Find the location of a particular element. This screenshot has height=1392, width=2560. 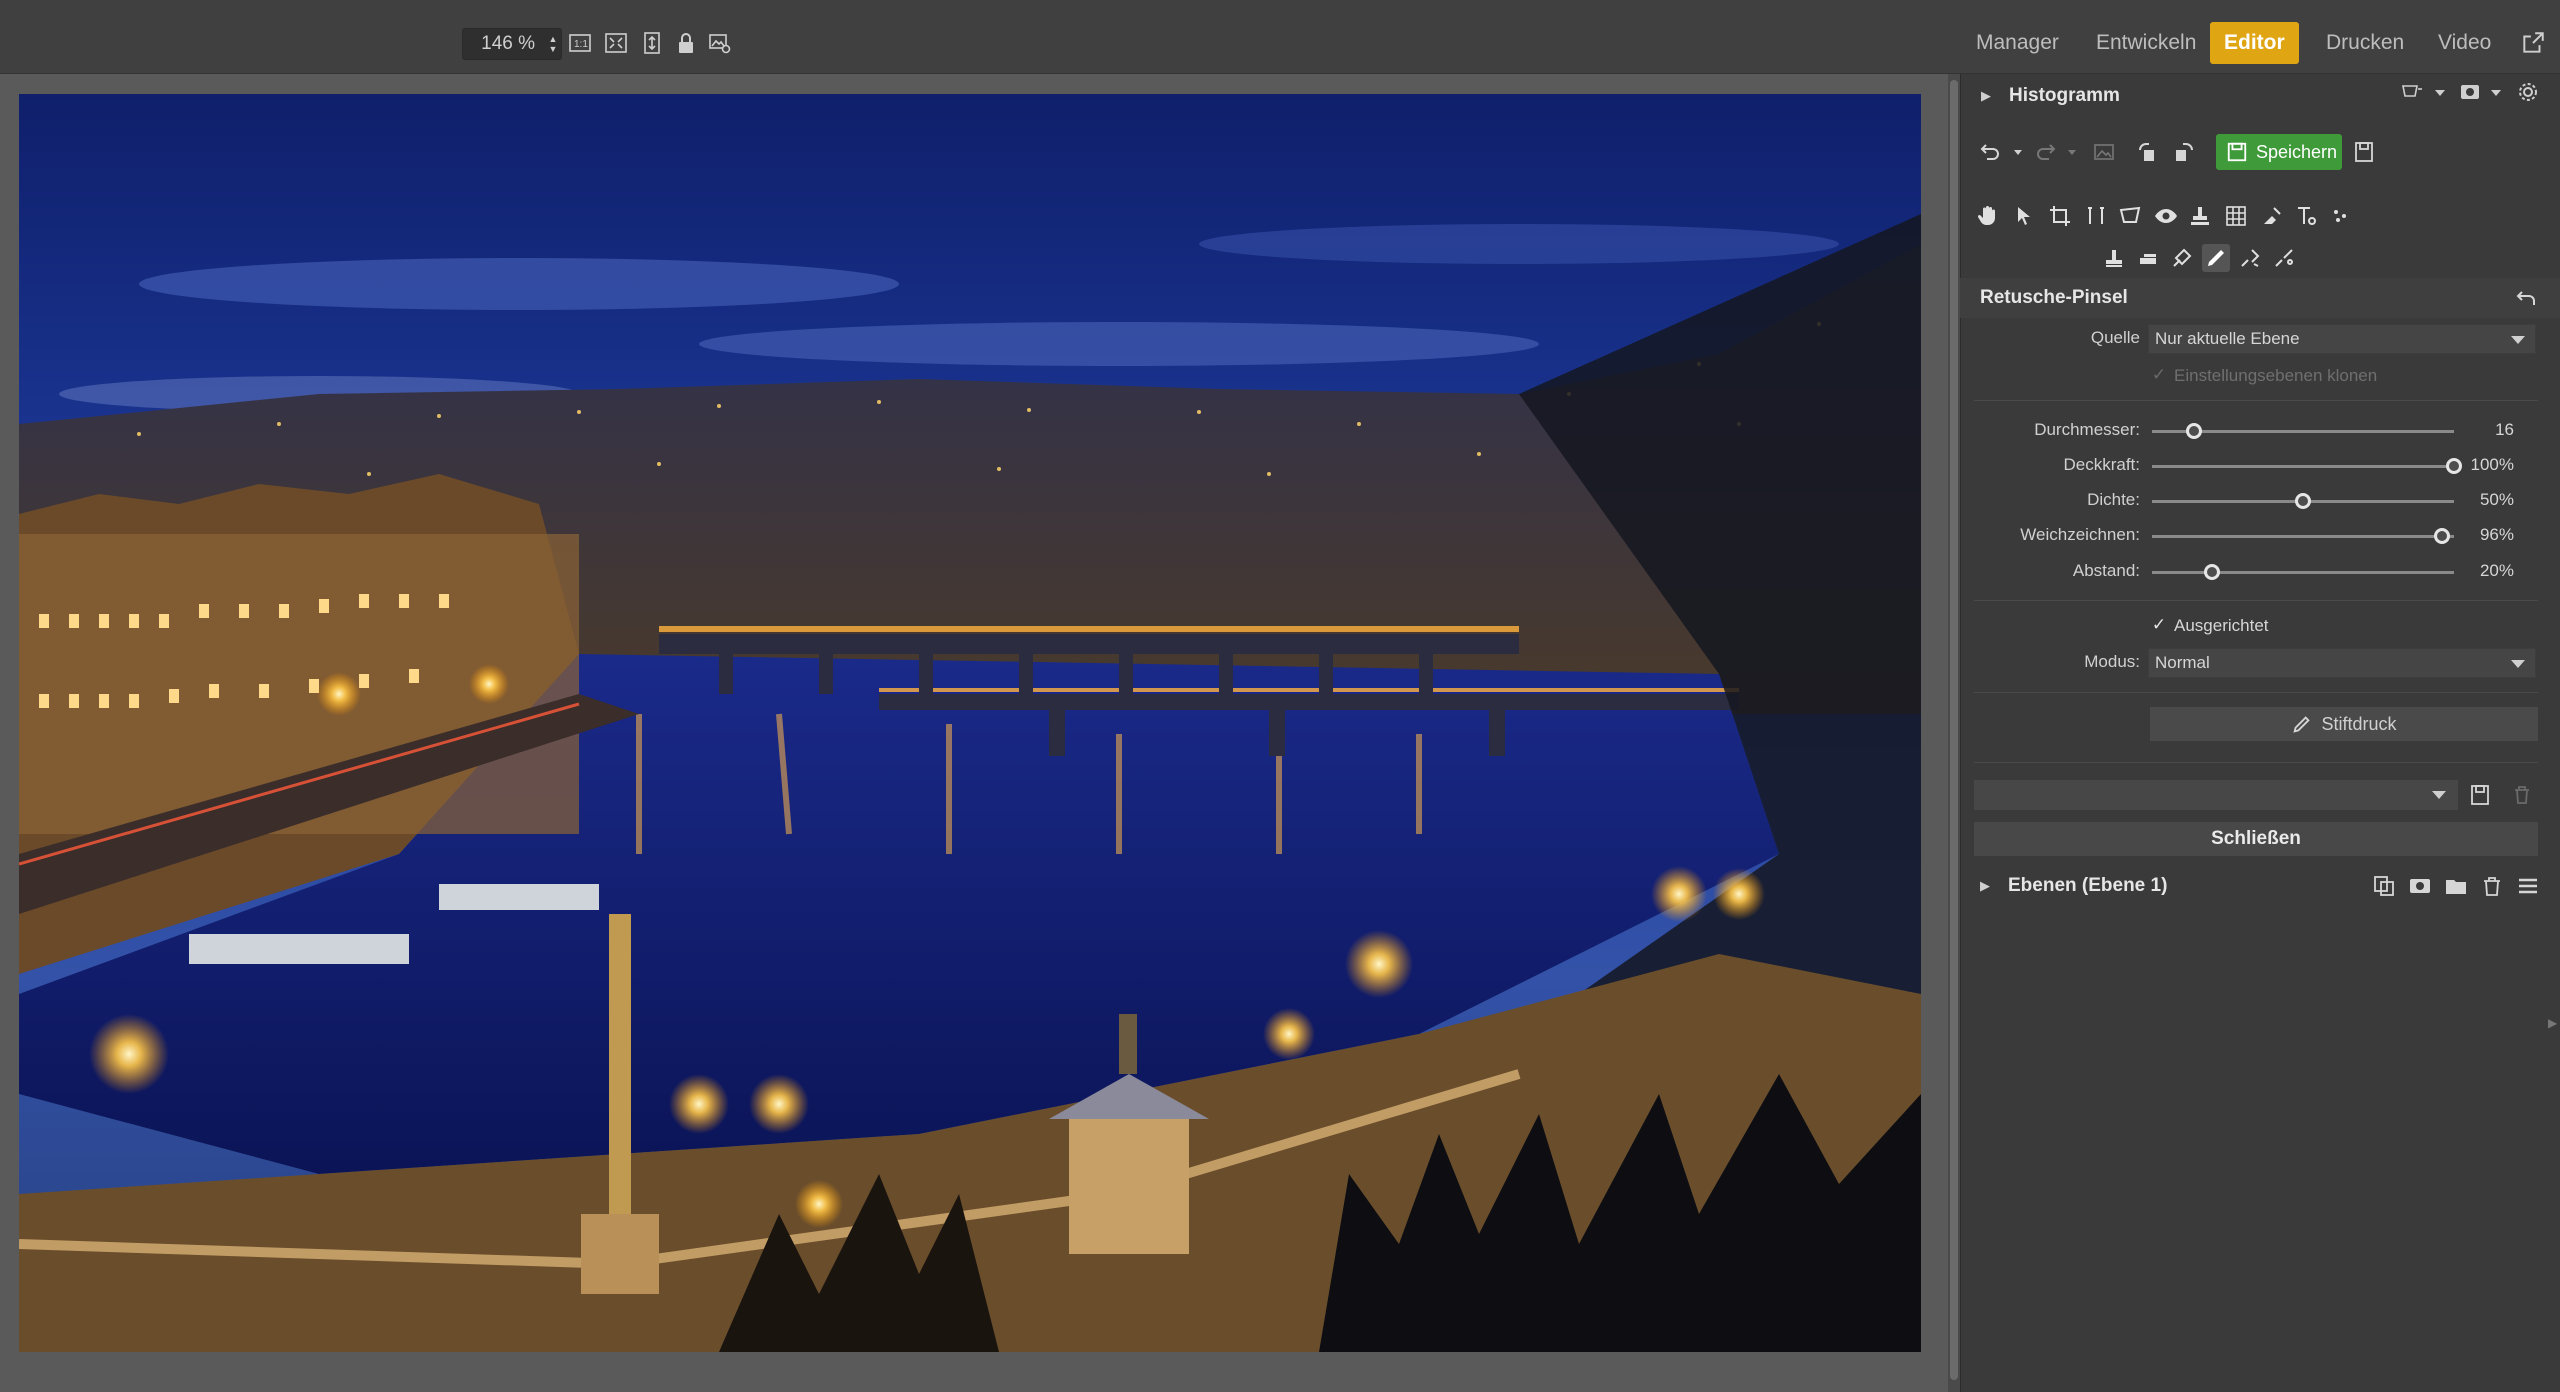

svg-text: 1:1 is located at coordinates (581, 44).